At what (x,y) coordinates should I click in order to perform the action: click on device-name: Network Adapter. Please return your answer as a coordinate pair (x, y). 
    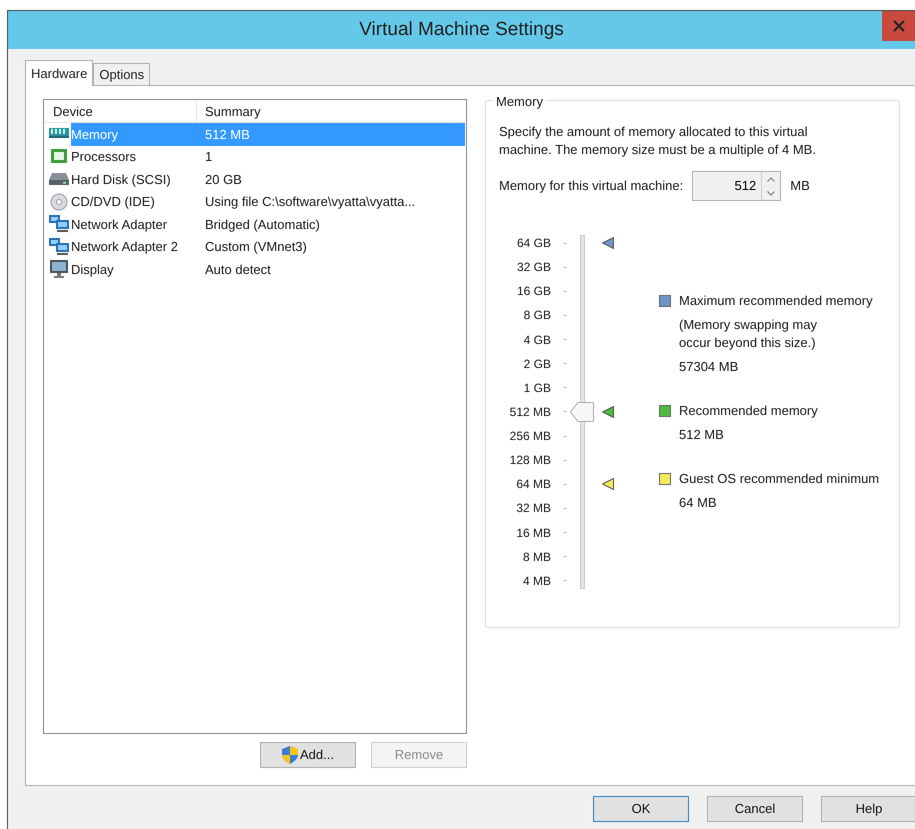
    Looking at the image, I should click on (136, 224).